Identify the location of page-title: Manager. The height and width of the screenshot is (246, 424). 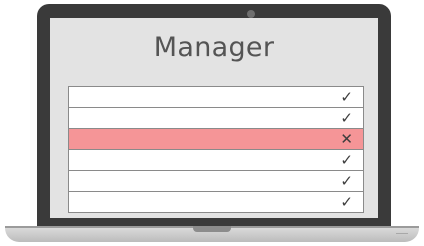
(214, 47).